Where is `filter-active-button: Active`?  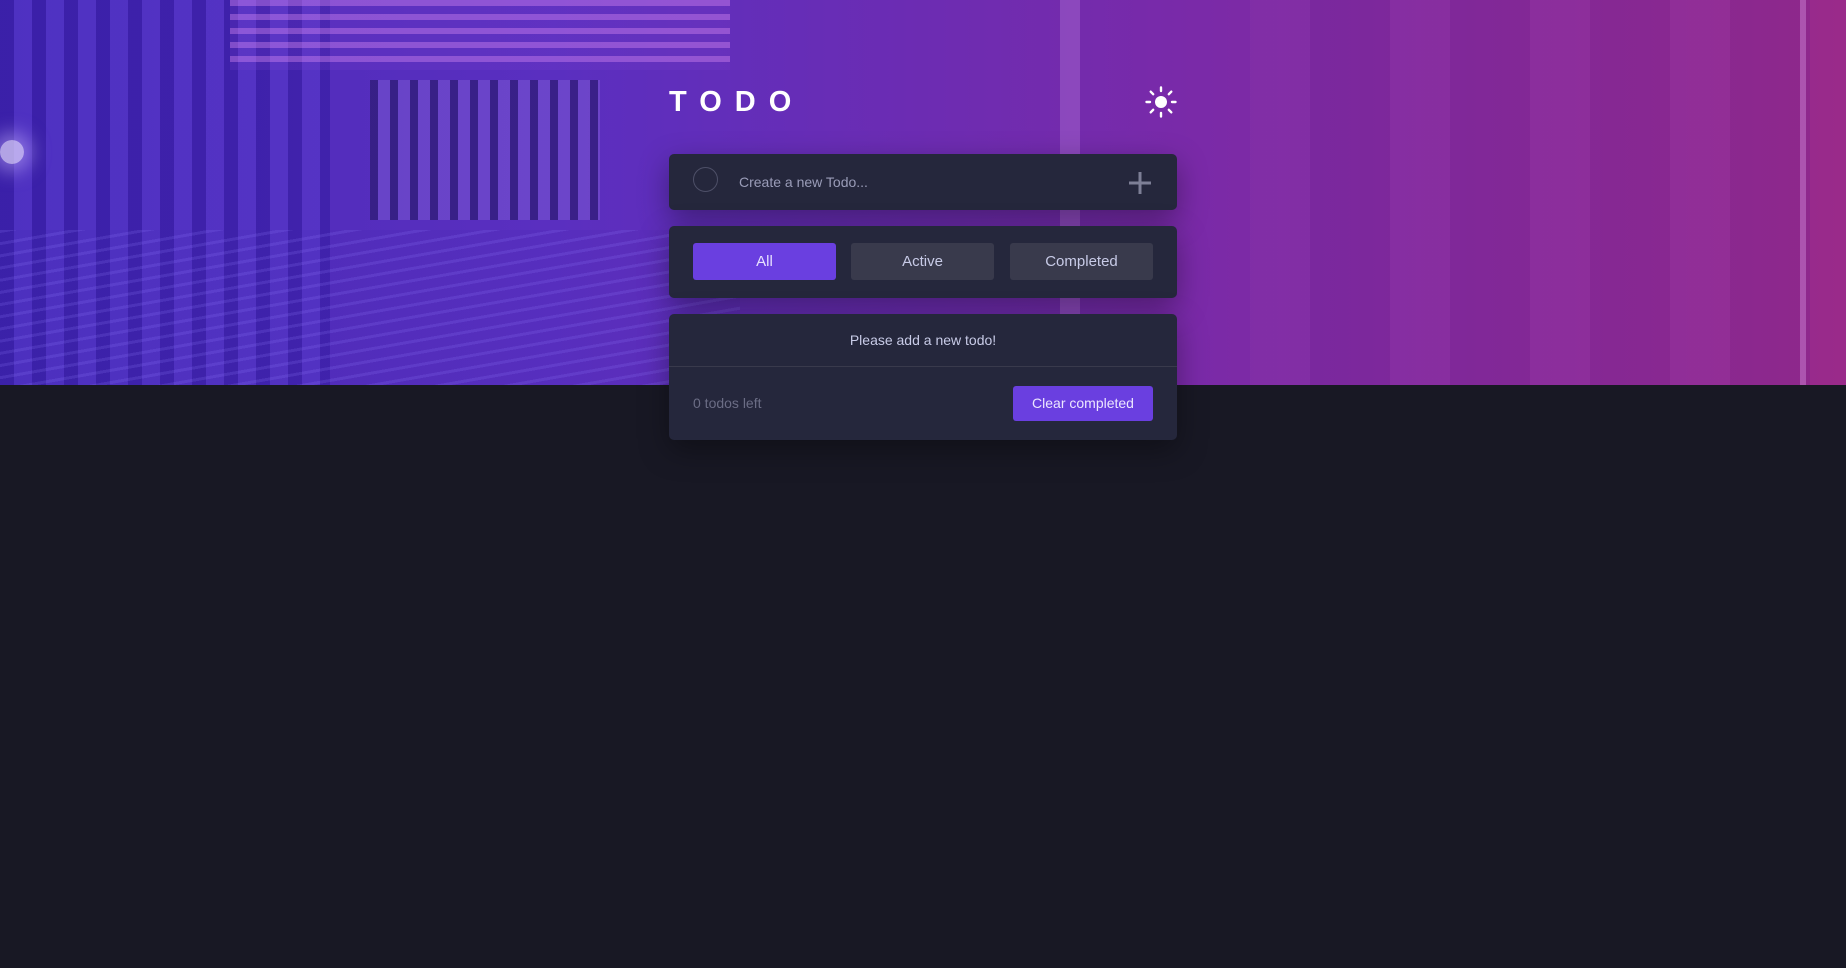
filter-active-button: Active is located at coordinates (922, 261).